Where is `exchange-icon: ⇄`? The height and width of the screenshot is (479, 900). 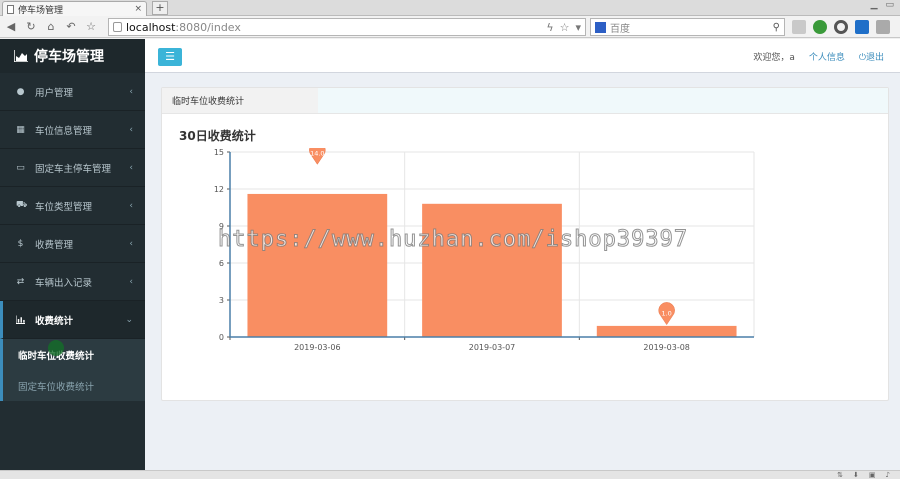
exchange-icon: ⇄ is located at coordinates (20, 281).